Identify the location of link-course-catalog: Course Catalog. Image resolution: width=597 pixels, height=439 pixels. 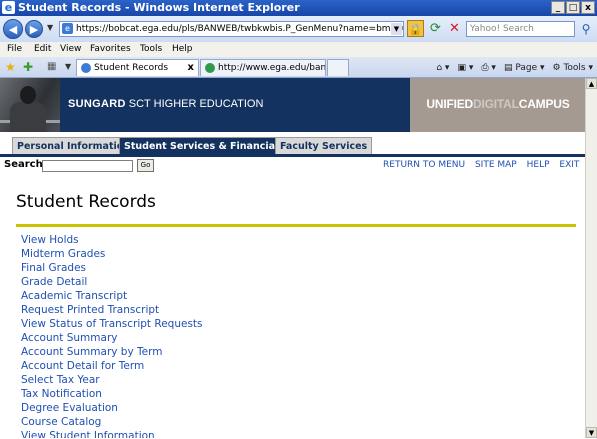
(112, 422).